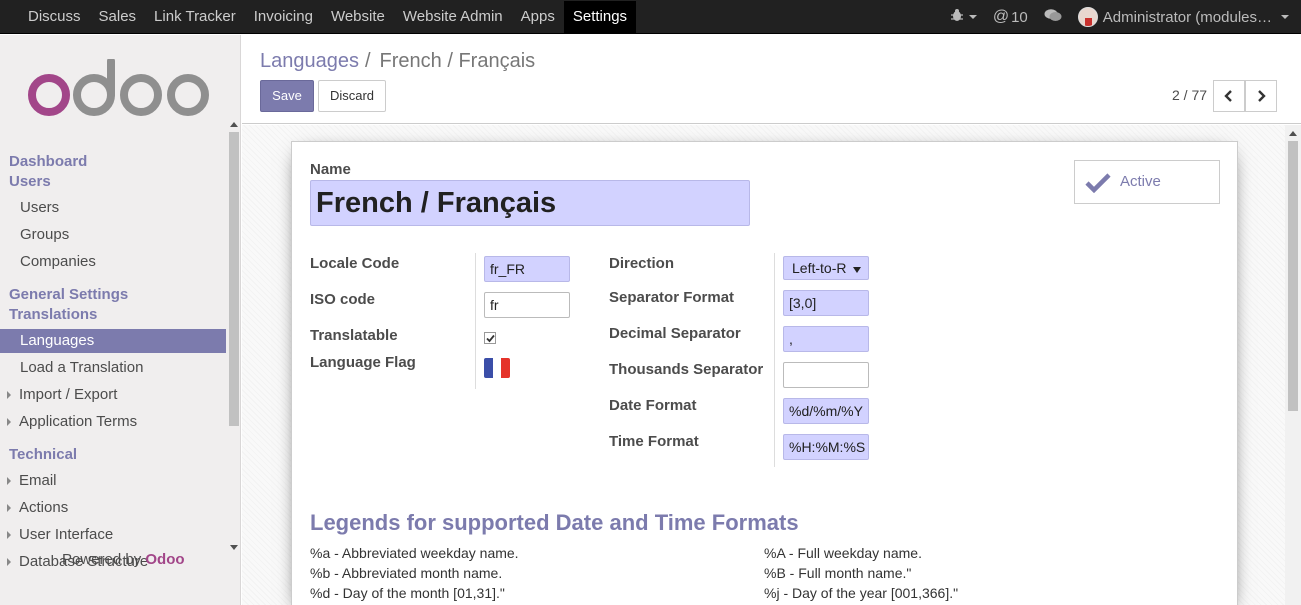 The image size is (1301, 605). What do you see at coordinates (287, 96) in the screenshot?
I see `save-button: Save` at bounding box center [287, 96].